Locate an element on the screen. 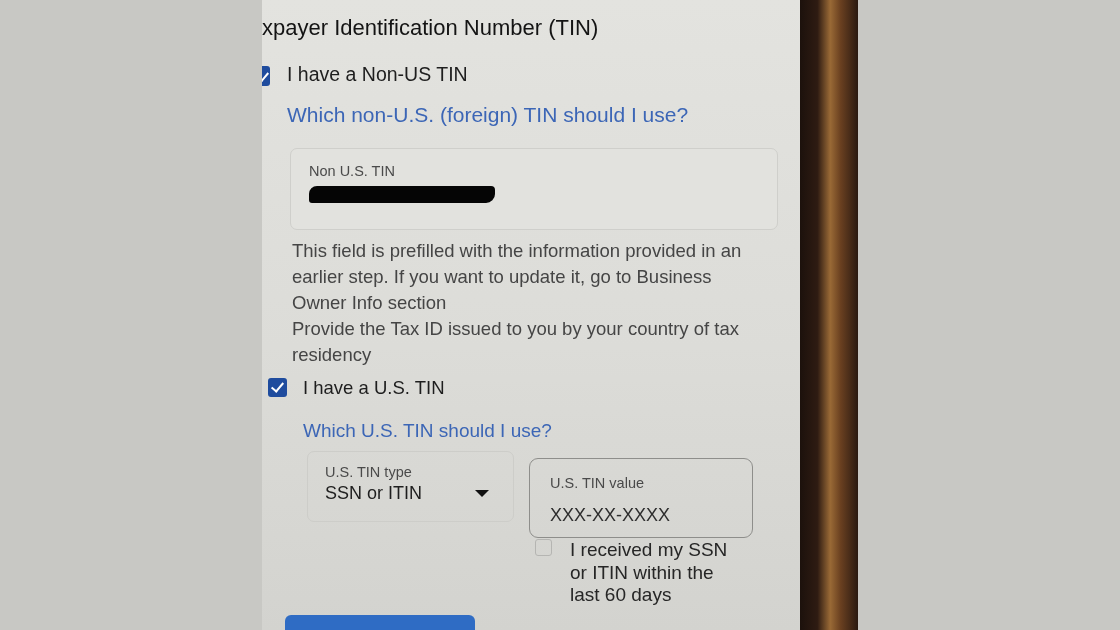 This screenshot has height=630, width=1120. checkbox-label: I received my SSN or ITIN within the last 60 days is located at coordinates (649, 573).